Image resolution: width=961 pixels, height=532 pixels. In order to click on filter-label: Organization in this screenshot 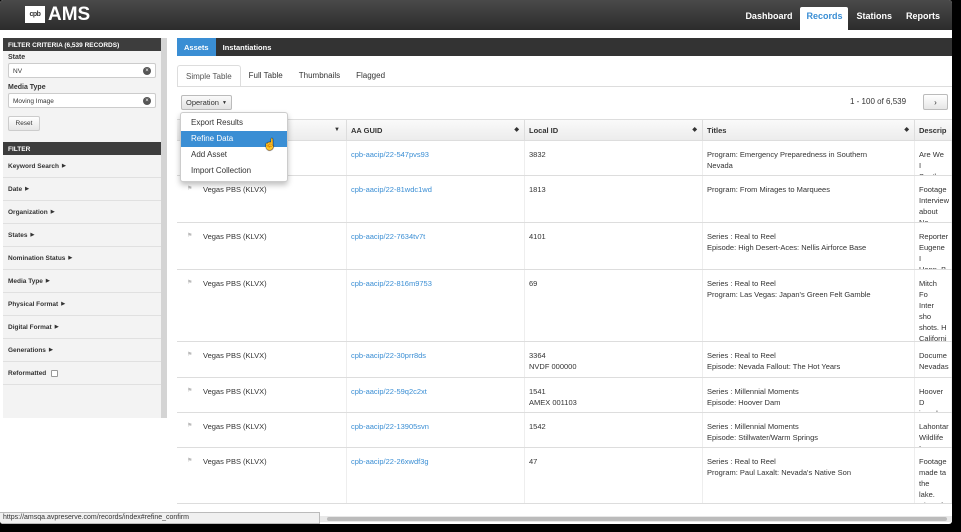, I will do `click(28, 212)`.